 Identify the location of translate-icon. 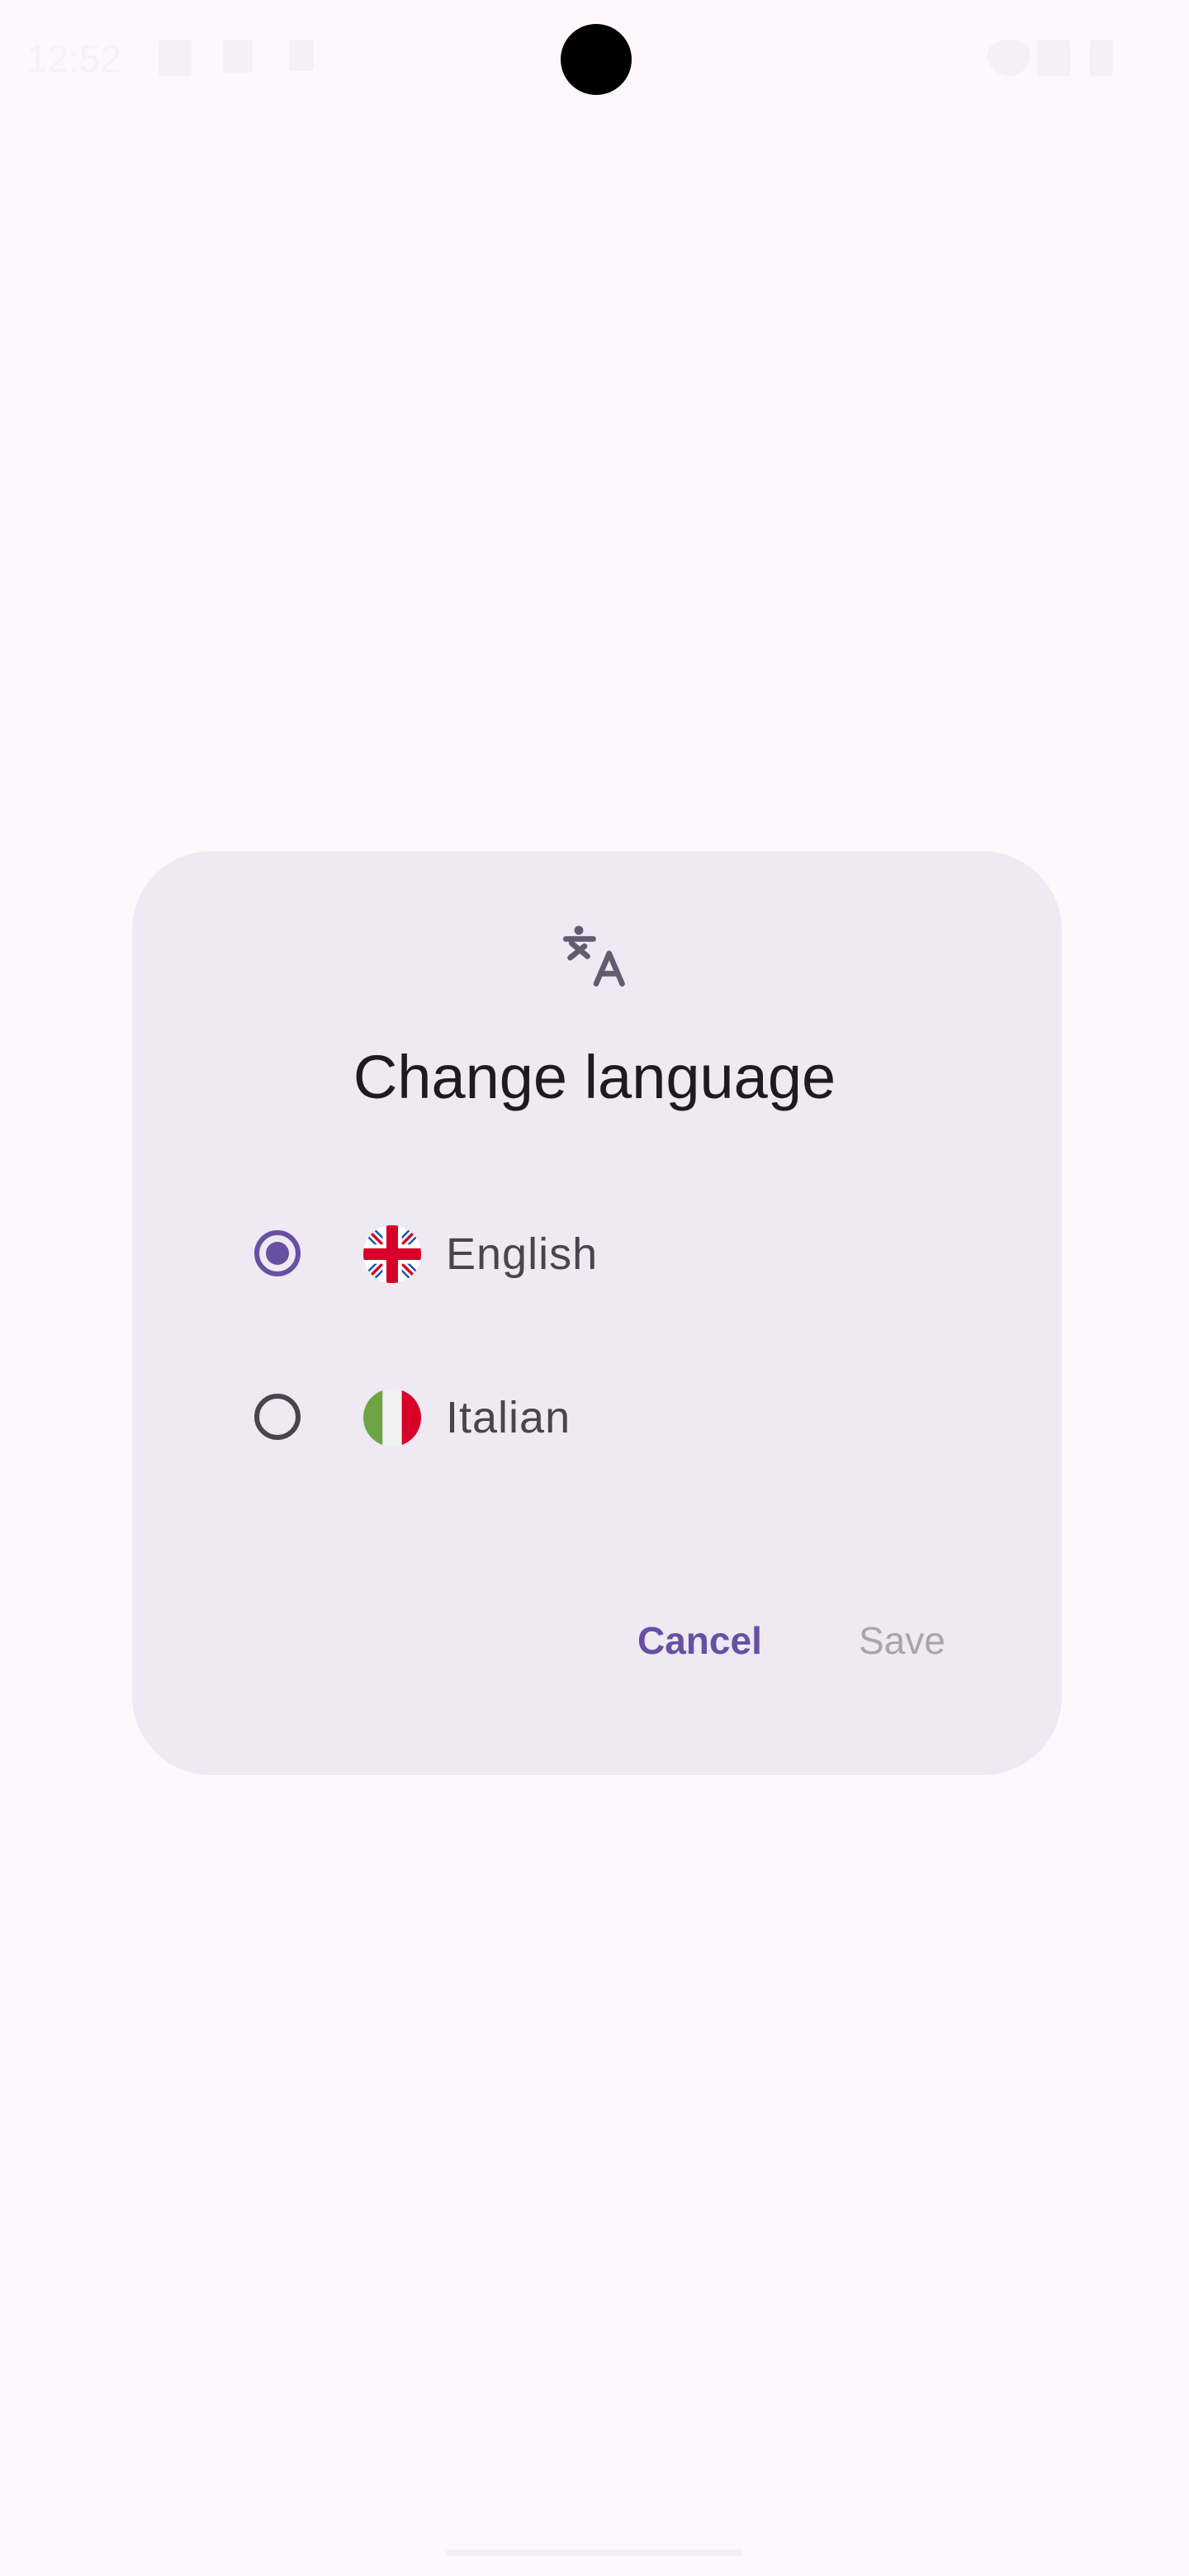
(593, 956).